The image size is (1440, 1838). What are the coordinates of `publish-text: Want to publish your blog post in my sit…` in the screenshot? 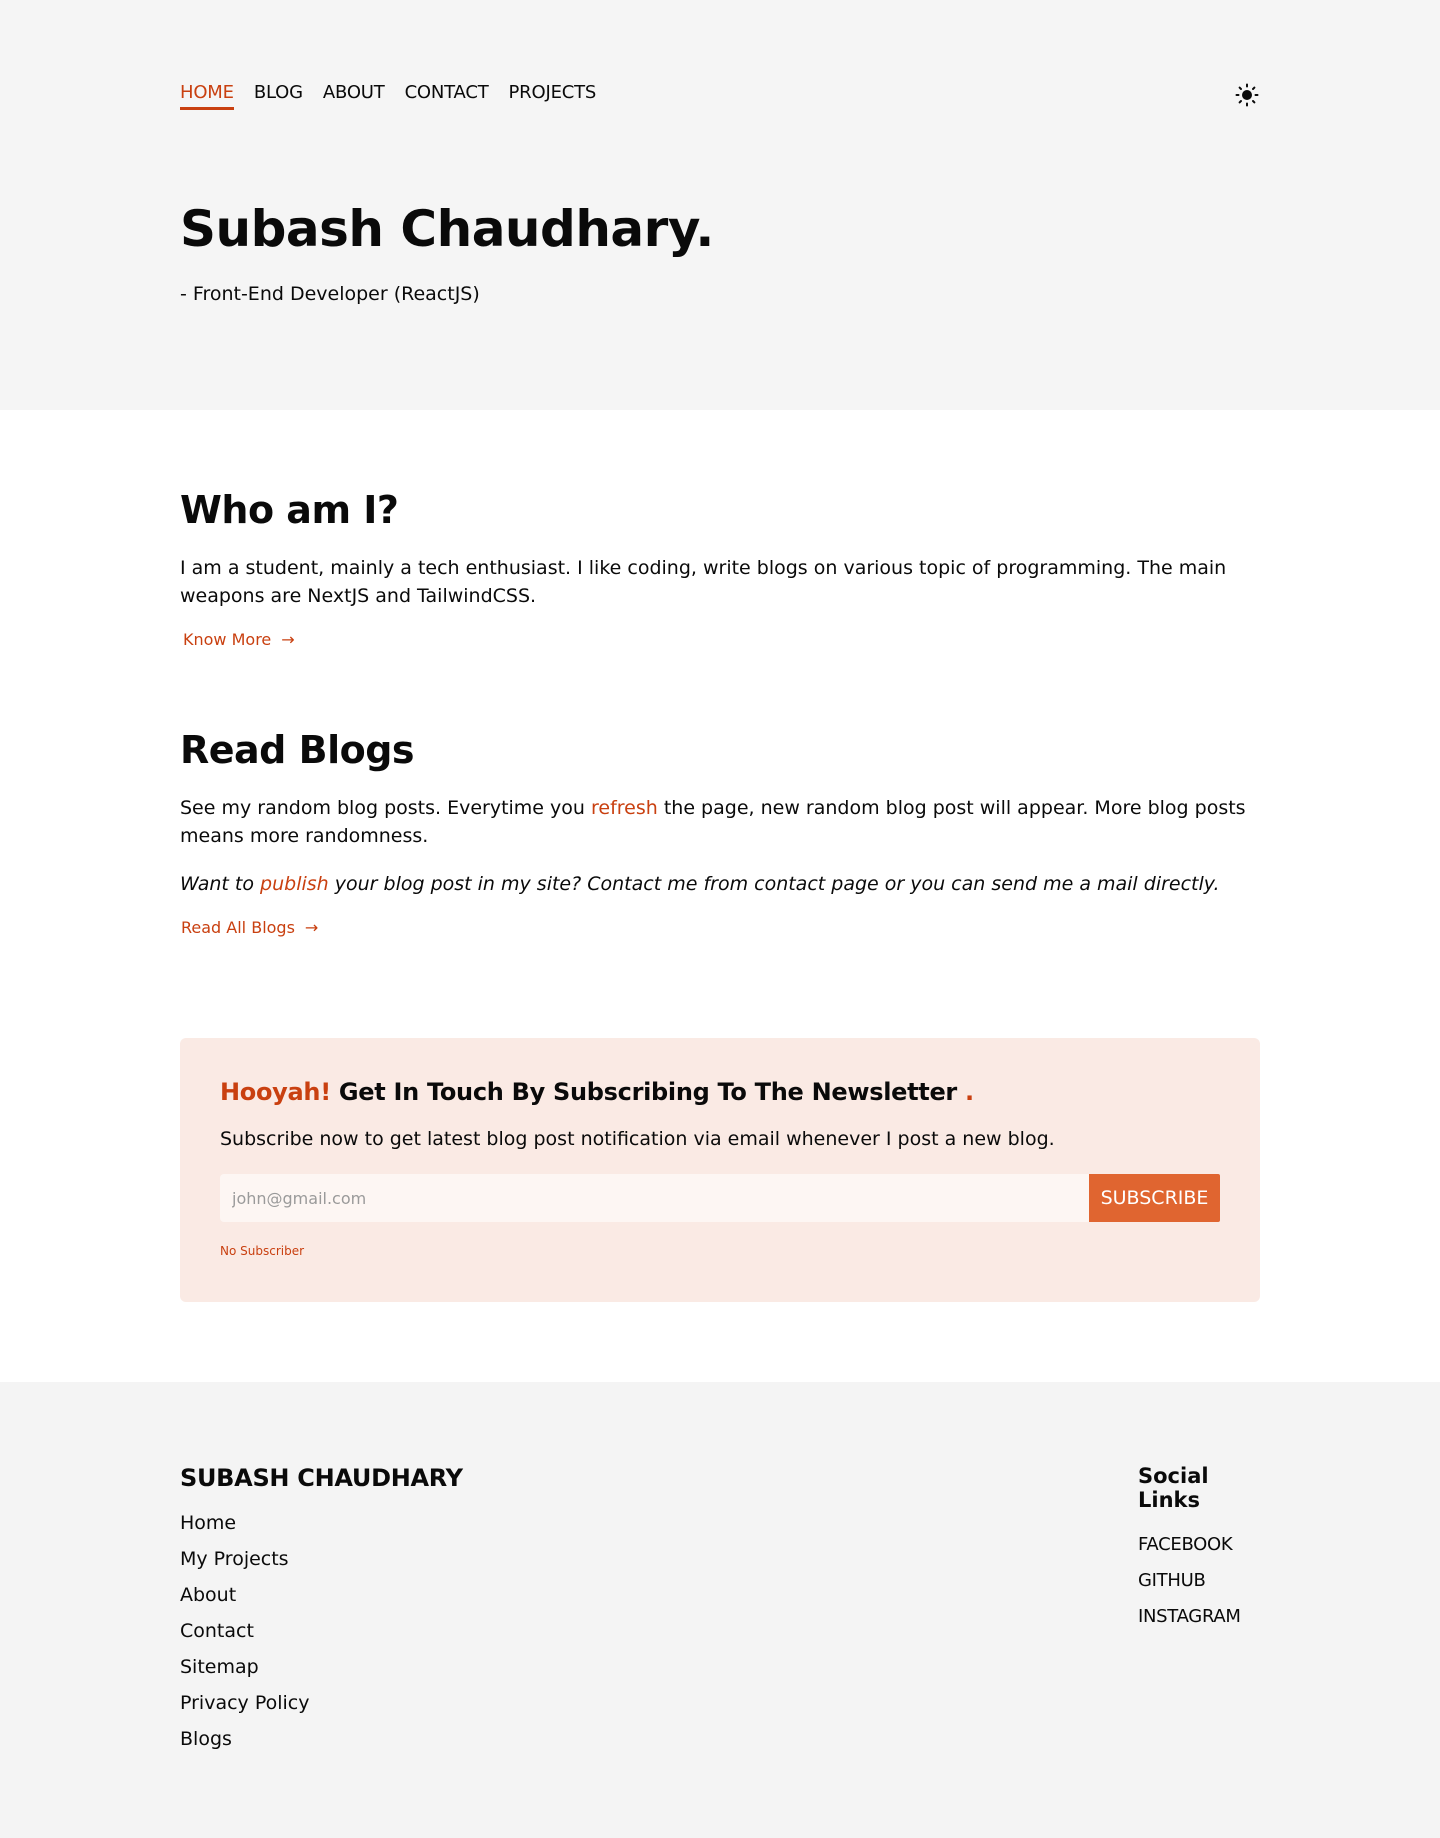 It's located at (720, 884).